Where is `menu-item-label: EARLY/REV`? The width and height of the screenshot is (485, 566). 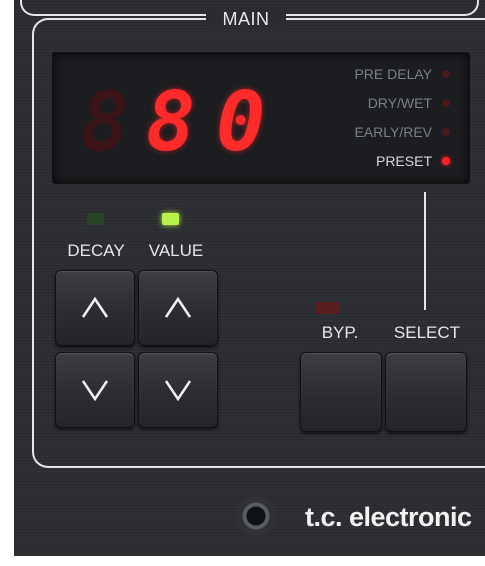 menu-item-label: EARLY/REV is located at coordinates (393, 132).